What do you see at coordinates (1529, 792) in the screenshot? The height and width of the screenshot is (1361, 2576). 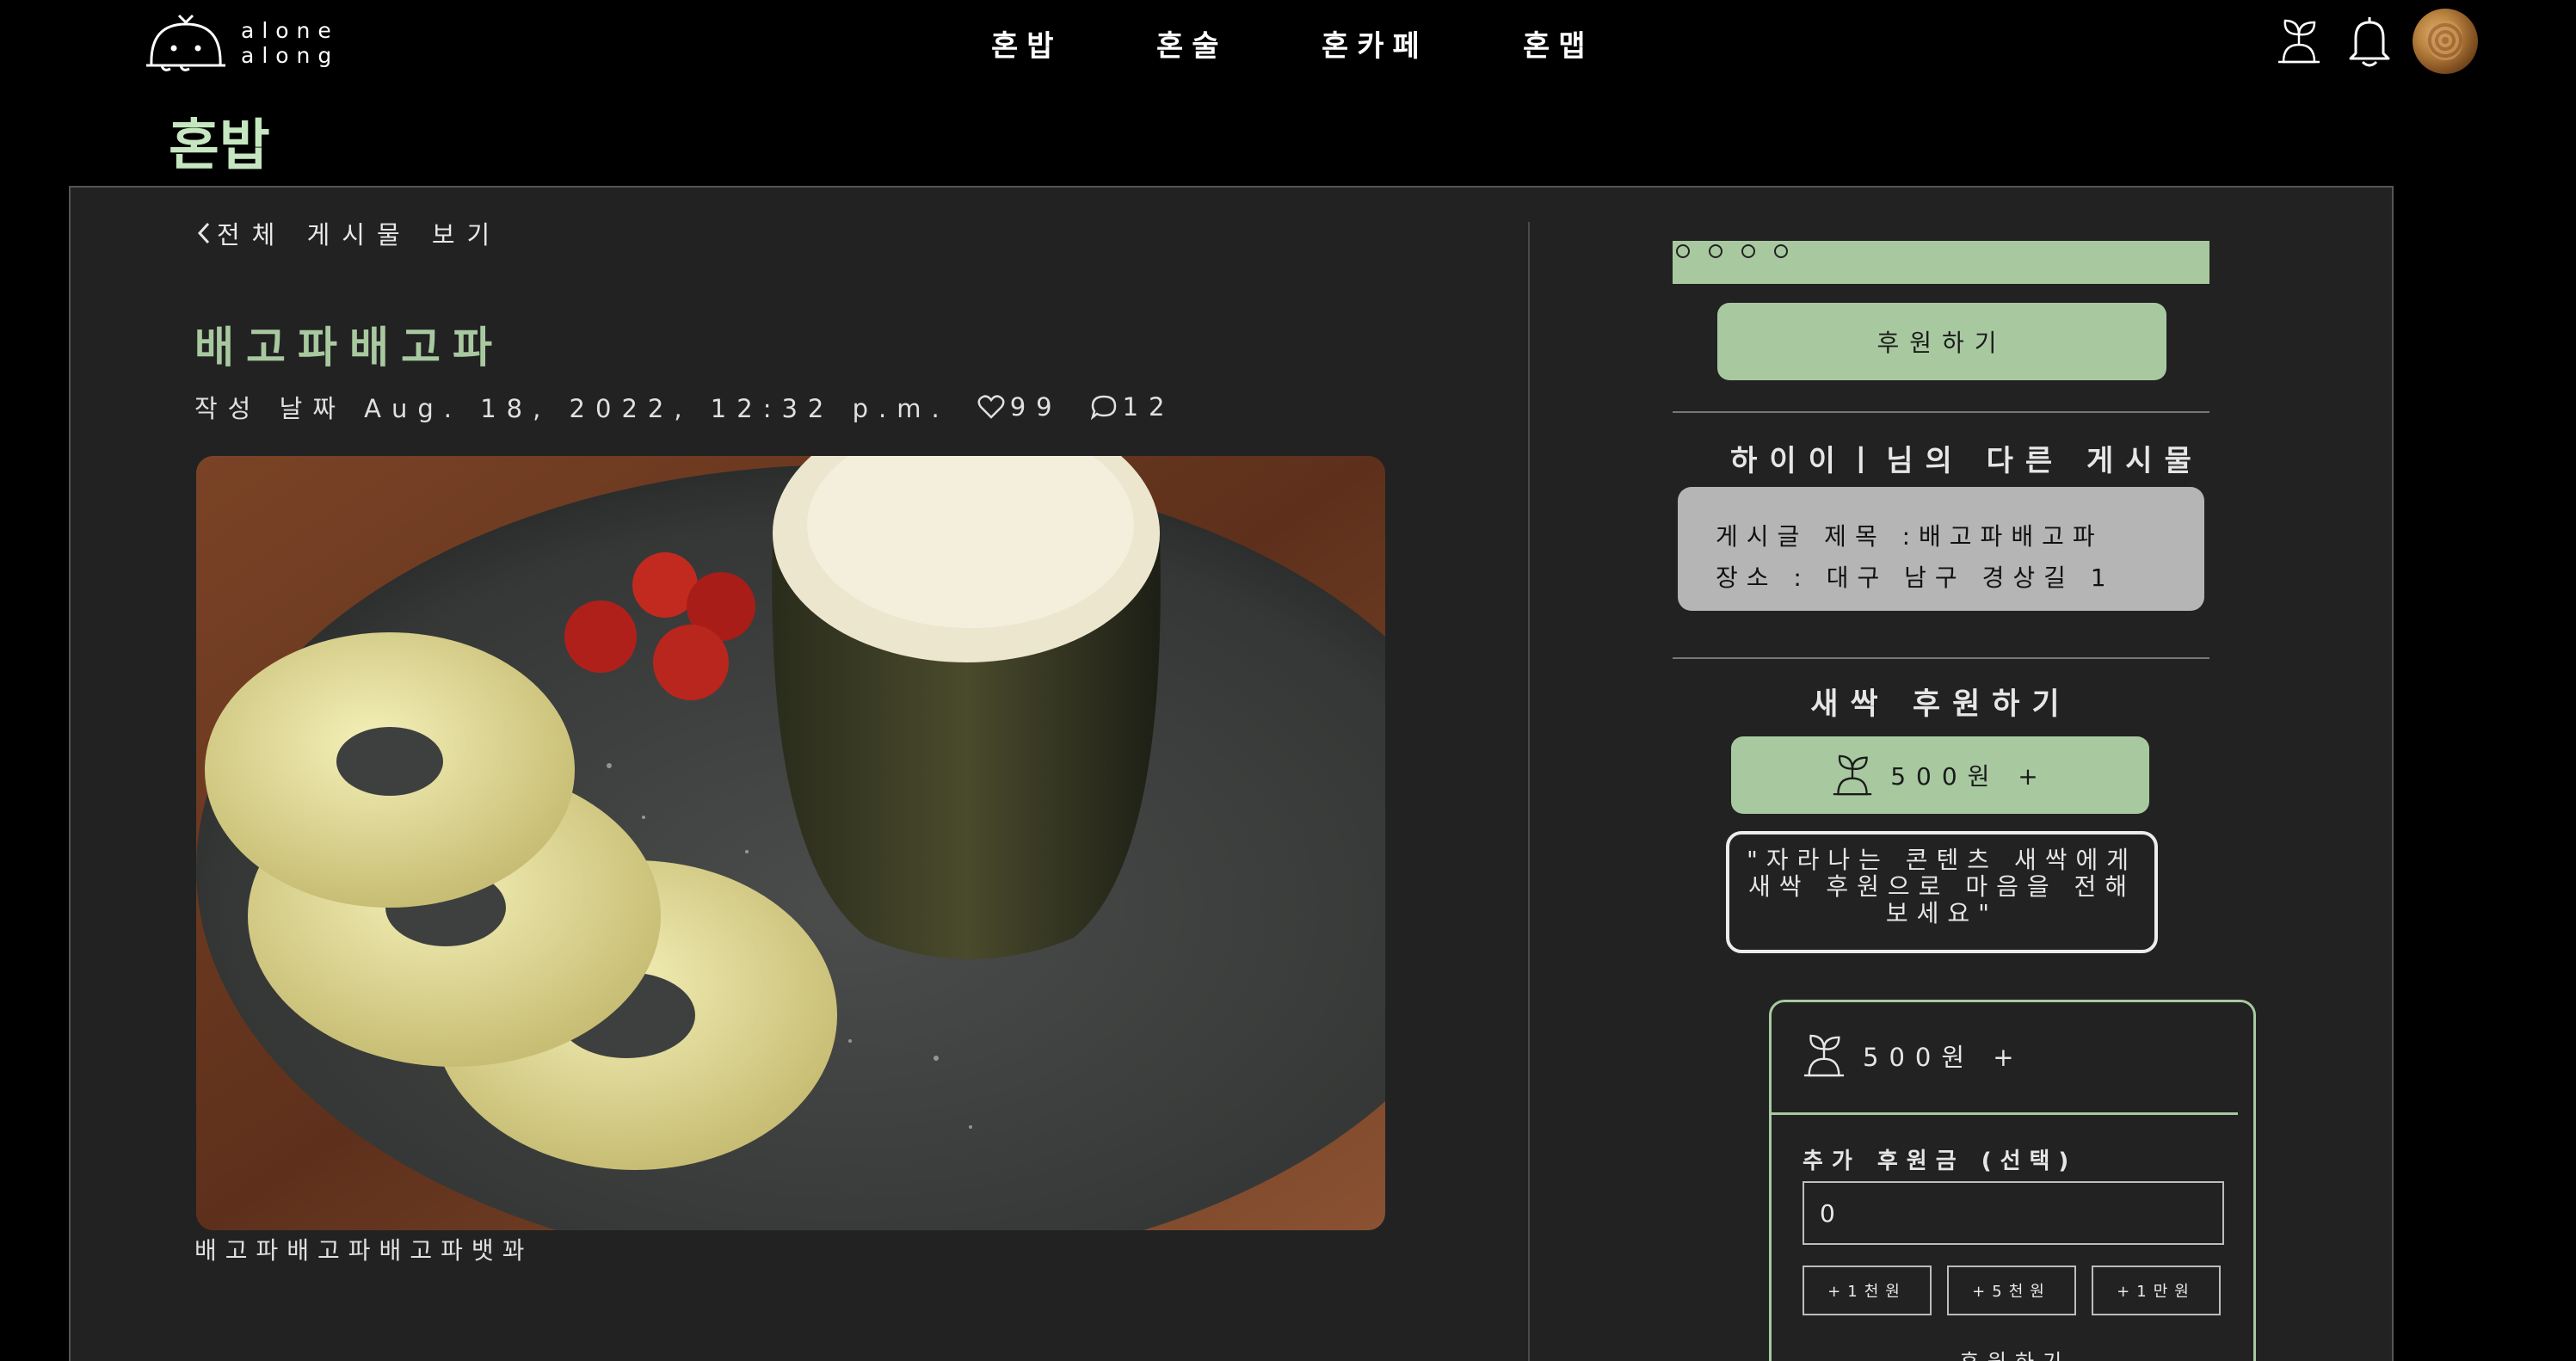 I see `column-divider` at bounding box center [1529, 792].